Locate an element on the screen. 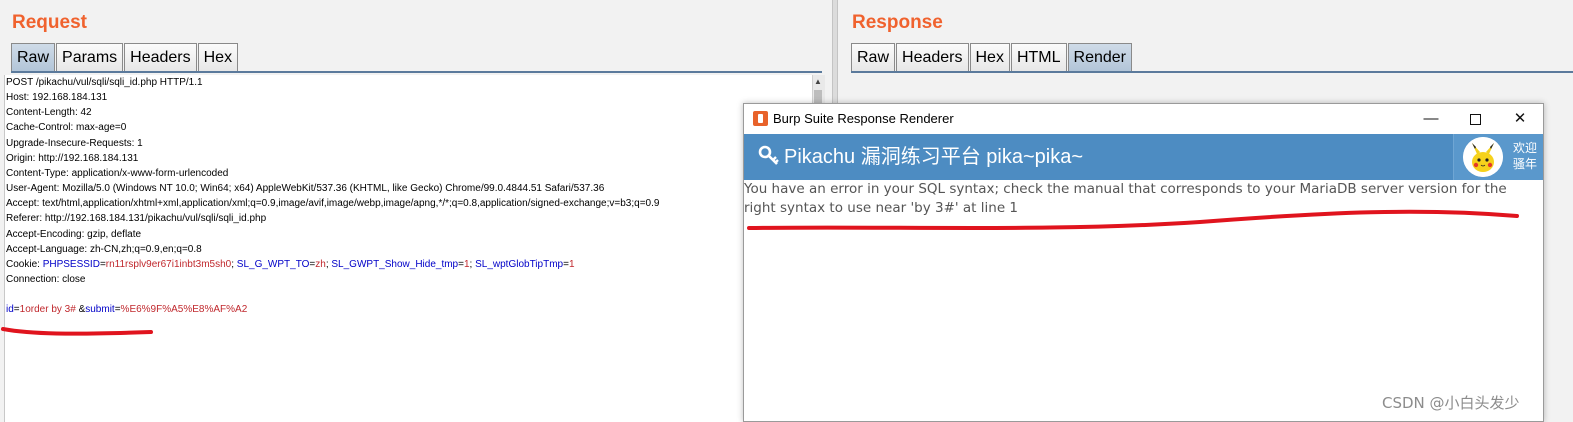 The height and width of the screenshot is (422, 1573). request-tab-underline is located at coordinates (416, 72).